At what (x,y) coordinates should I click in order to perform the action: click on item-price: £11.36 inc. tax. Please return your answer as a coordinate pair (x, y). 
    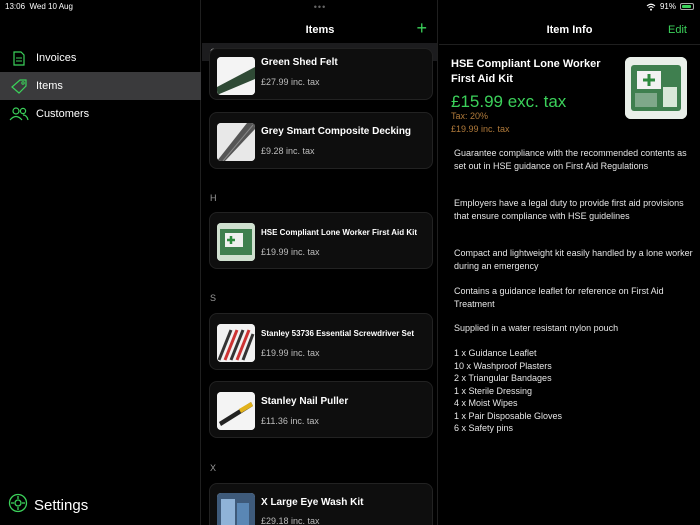
    Looking at the image, I should click on (290, 421).